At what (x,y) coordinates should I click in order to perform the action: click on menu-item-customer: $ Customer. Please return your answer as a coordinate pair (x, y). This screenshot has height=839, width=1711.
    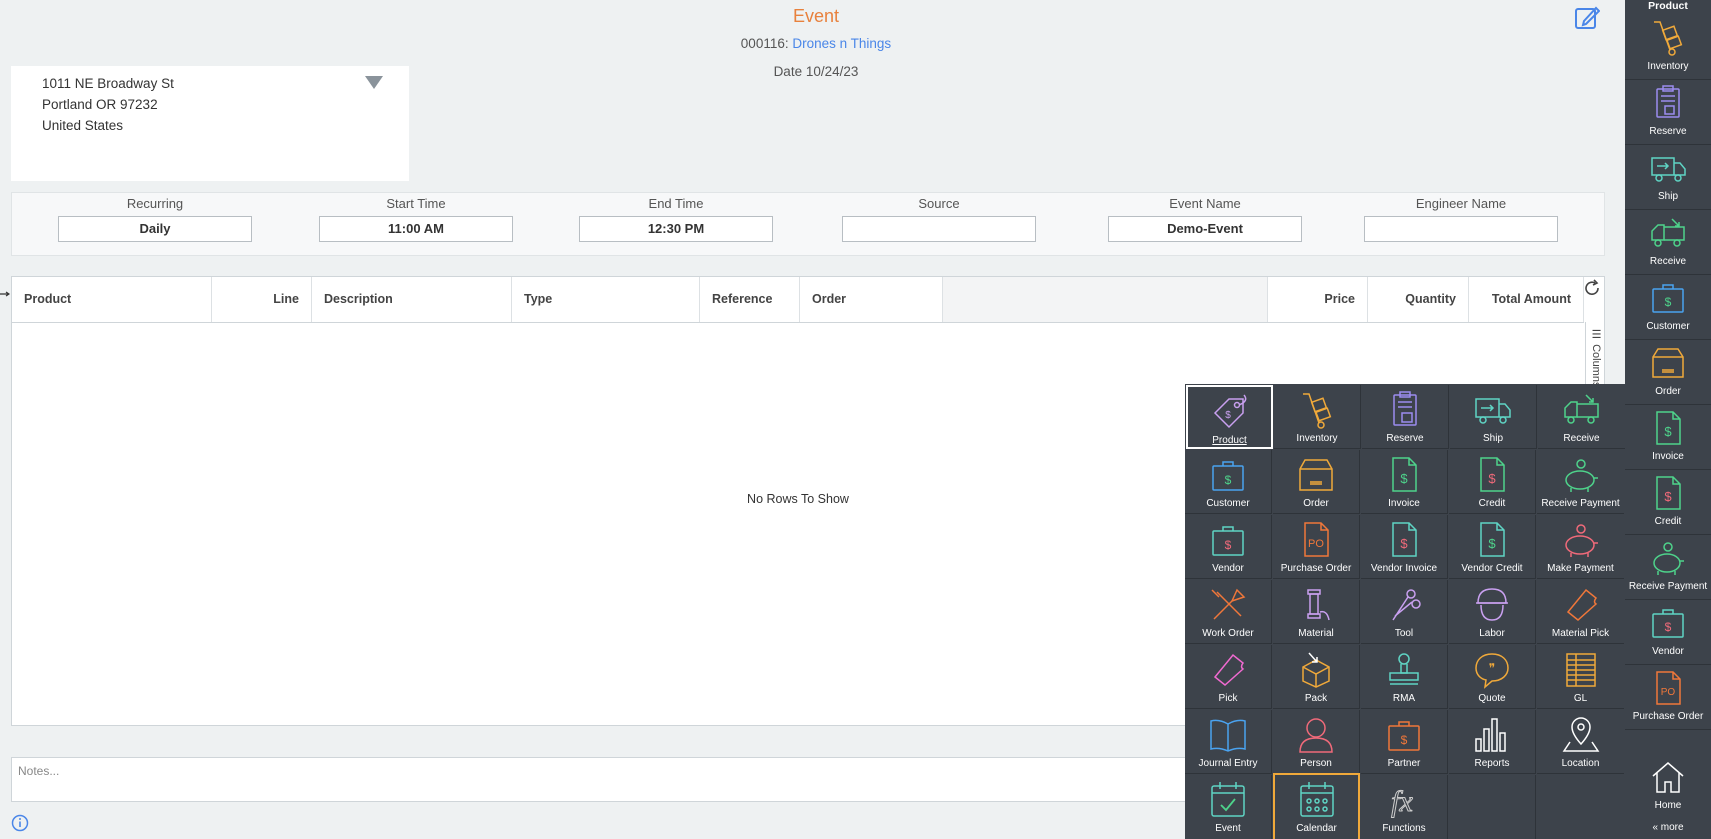
    Looking at the image, I should click on (1228, 482).